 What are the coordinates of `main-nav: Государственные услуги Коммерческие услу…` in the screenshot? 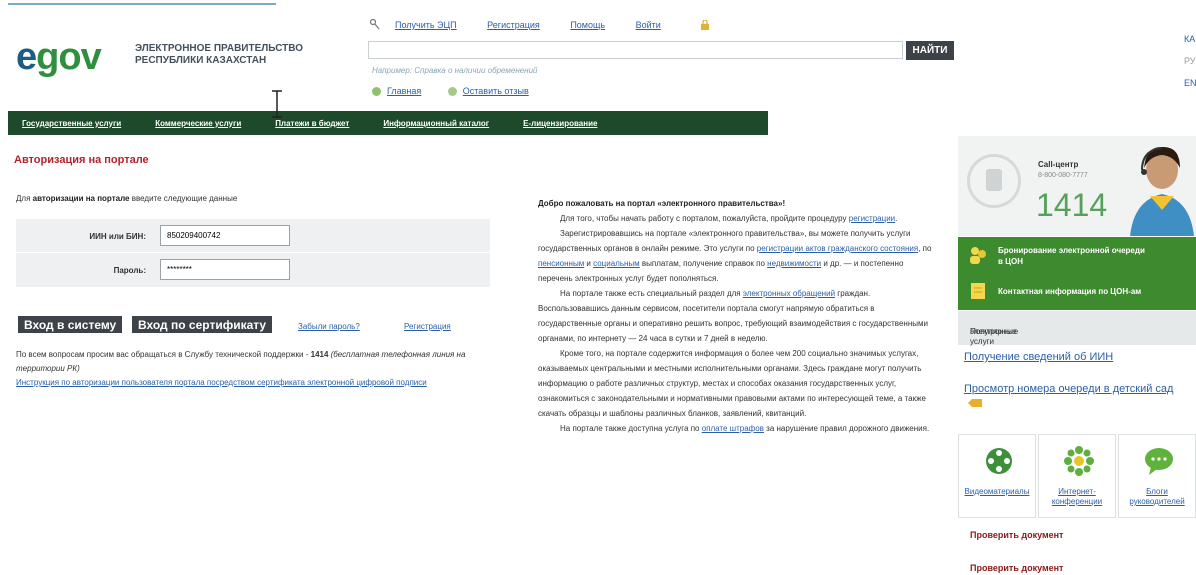 It's located at (388, 123).